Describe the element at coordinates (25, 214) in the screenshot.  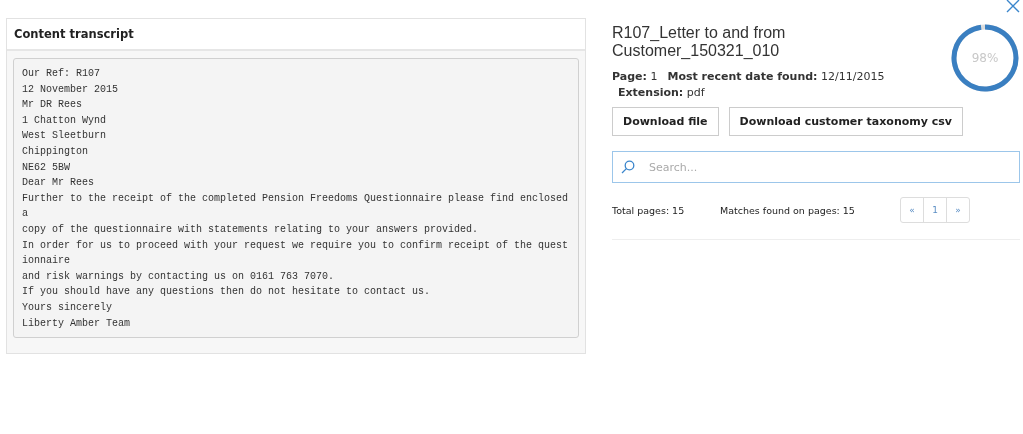
I see `transcript-line: a` at that location.